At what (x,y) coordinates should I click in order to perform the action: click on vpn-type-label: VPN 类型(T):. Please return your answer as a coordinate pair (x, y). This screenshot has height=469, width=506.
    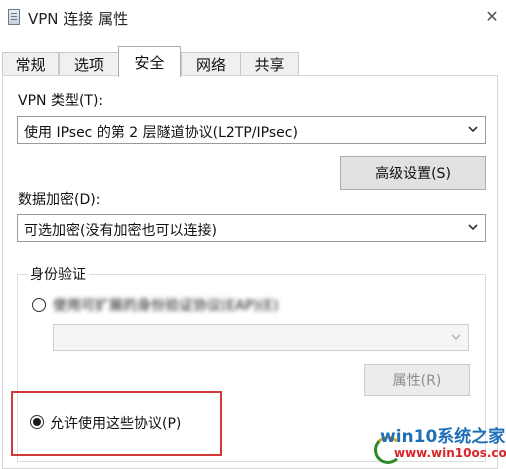
    Looking at the image, I should click on (61, 101).